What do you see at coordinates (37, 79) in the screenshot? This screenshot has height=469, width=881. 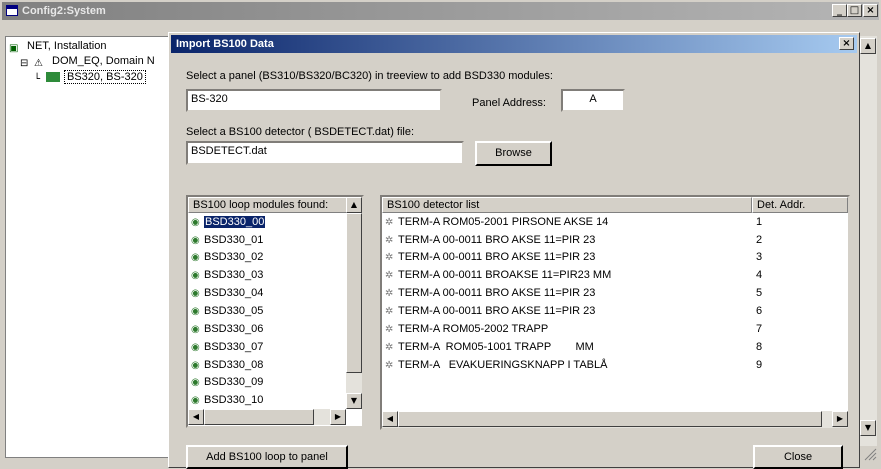 I see `tree-connector-icon: └` at bounding box center [37, 79].